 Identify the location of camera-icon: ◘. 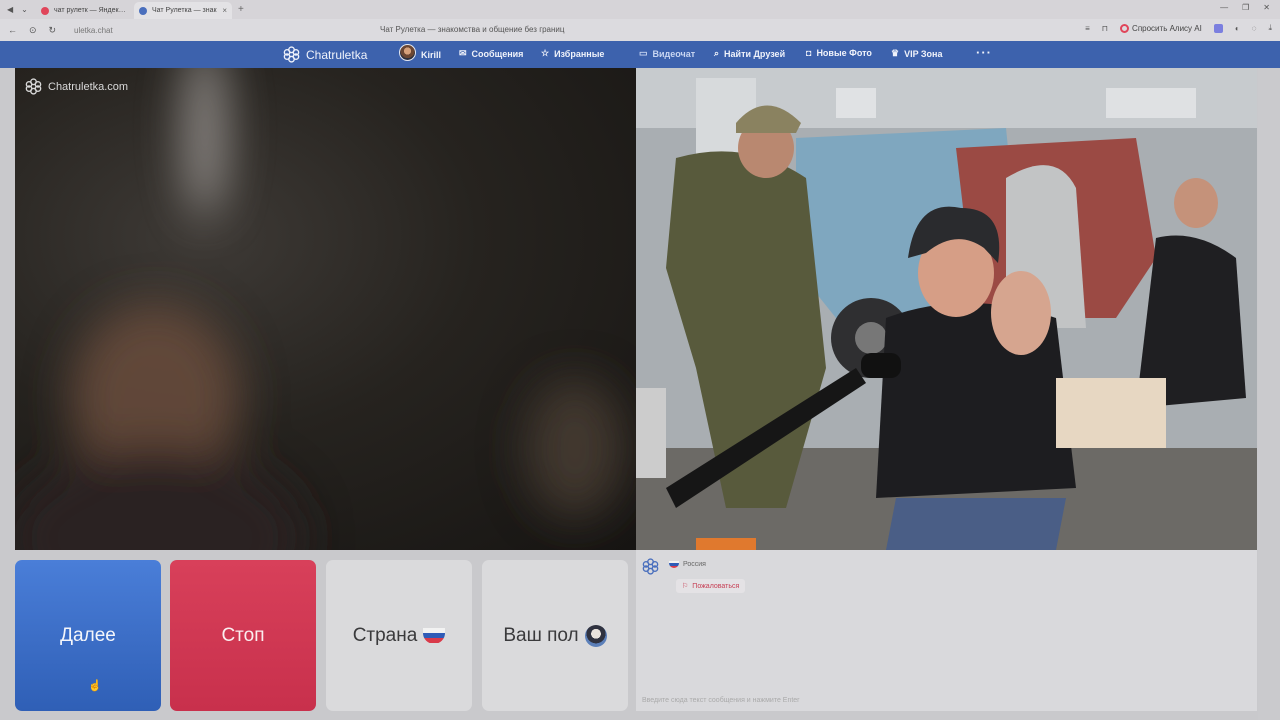
(809, 53).